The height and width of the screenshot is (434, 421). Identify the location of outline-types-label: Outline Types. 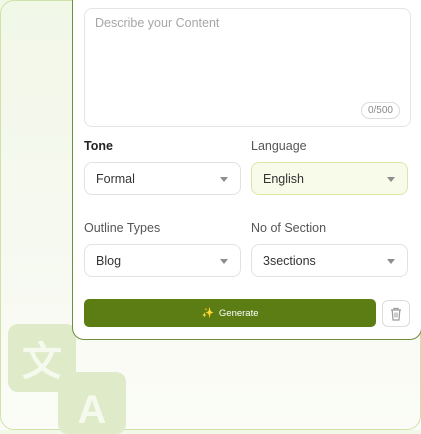
(122, 228).